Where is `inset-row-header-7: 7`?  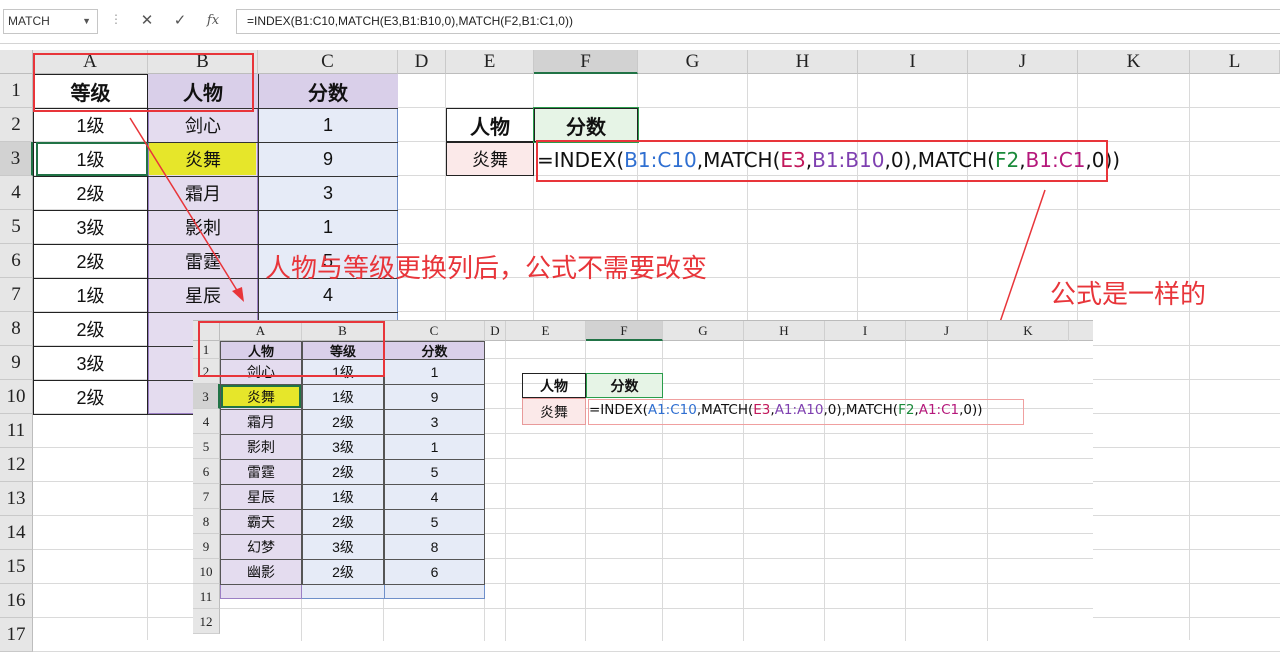 inset-row-header-7: 7 is located at coordinates (206, 496).